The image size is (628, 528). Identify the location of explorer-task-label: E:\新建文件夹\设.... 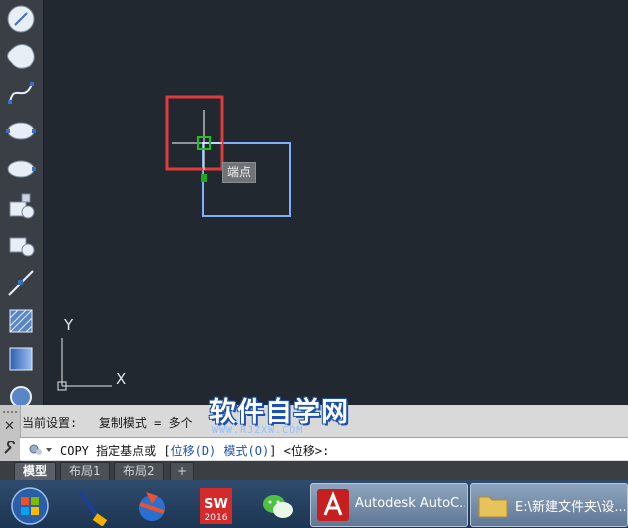
(570, 507).